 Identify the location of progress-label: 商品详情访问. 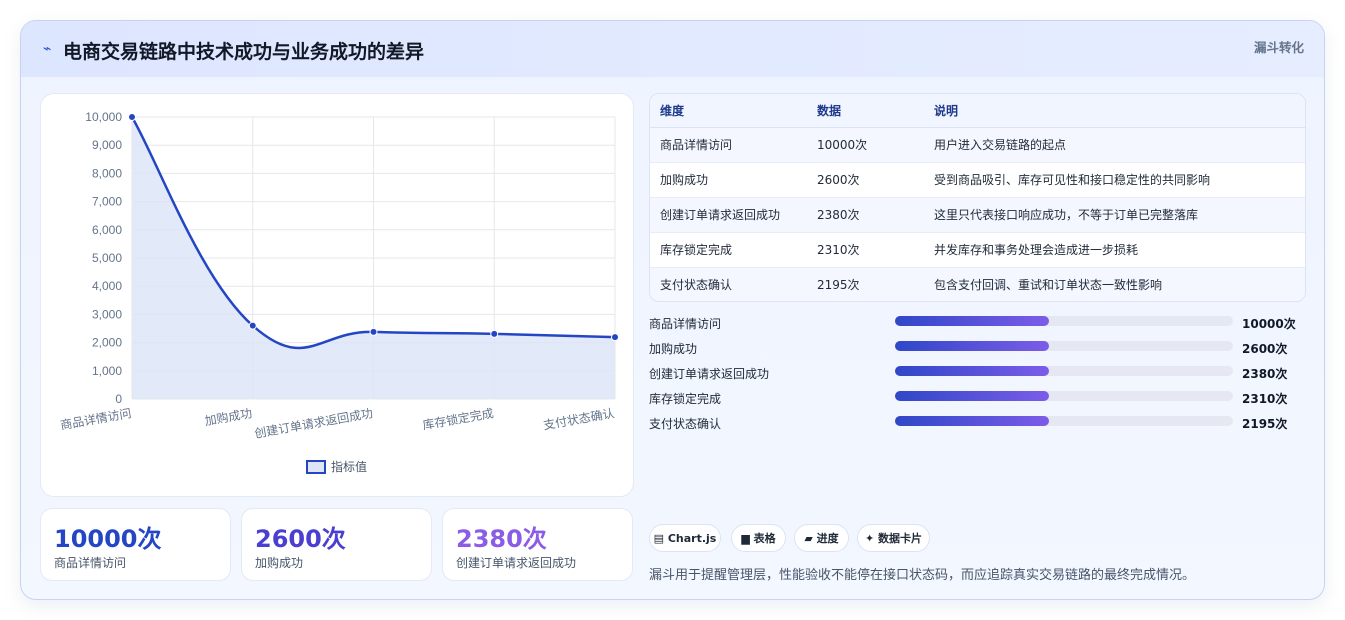
(685, 324).